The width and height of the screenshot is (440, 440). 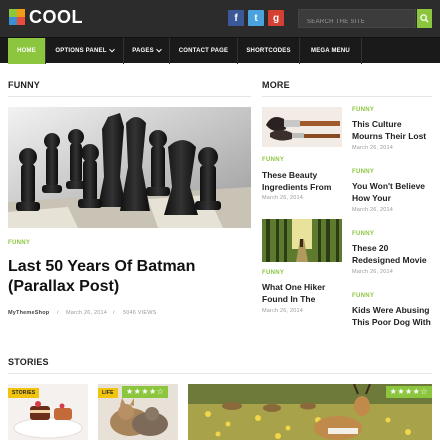 I want to click on search-box, so click(x=357, y=20).